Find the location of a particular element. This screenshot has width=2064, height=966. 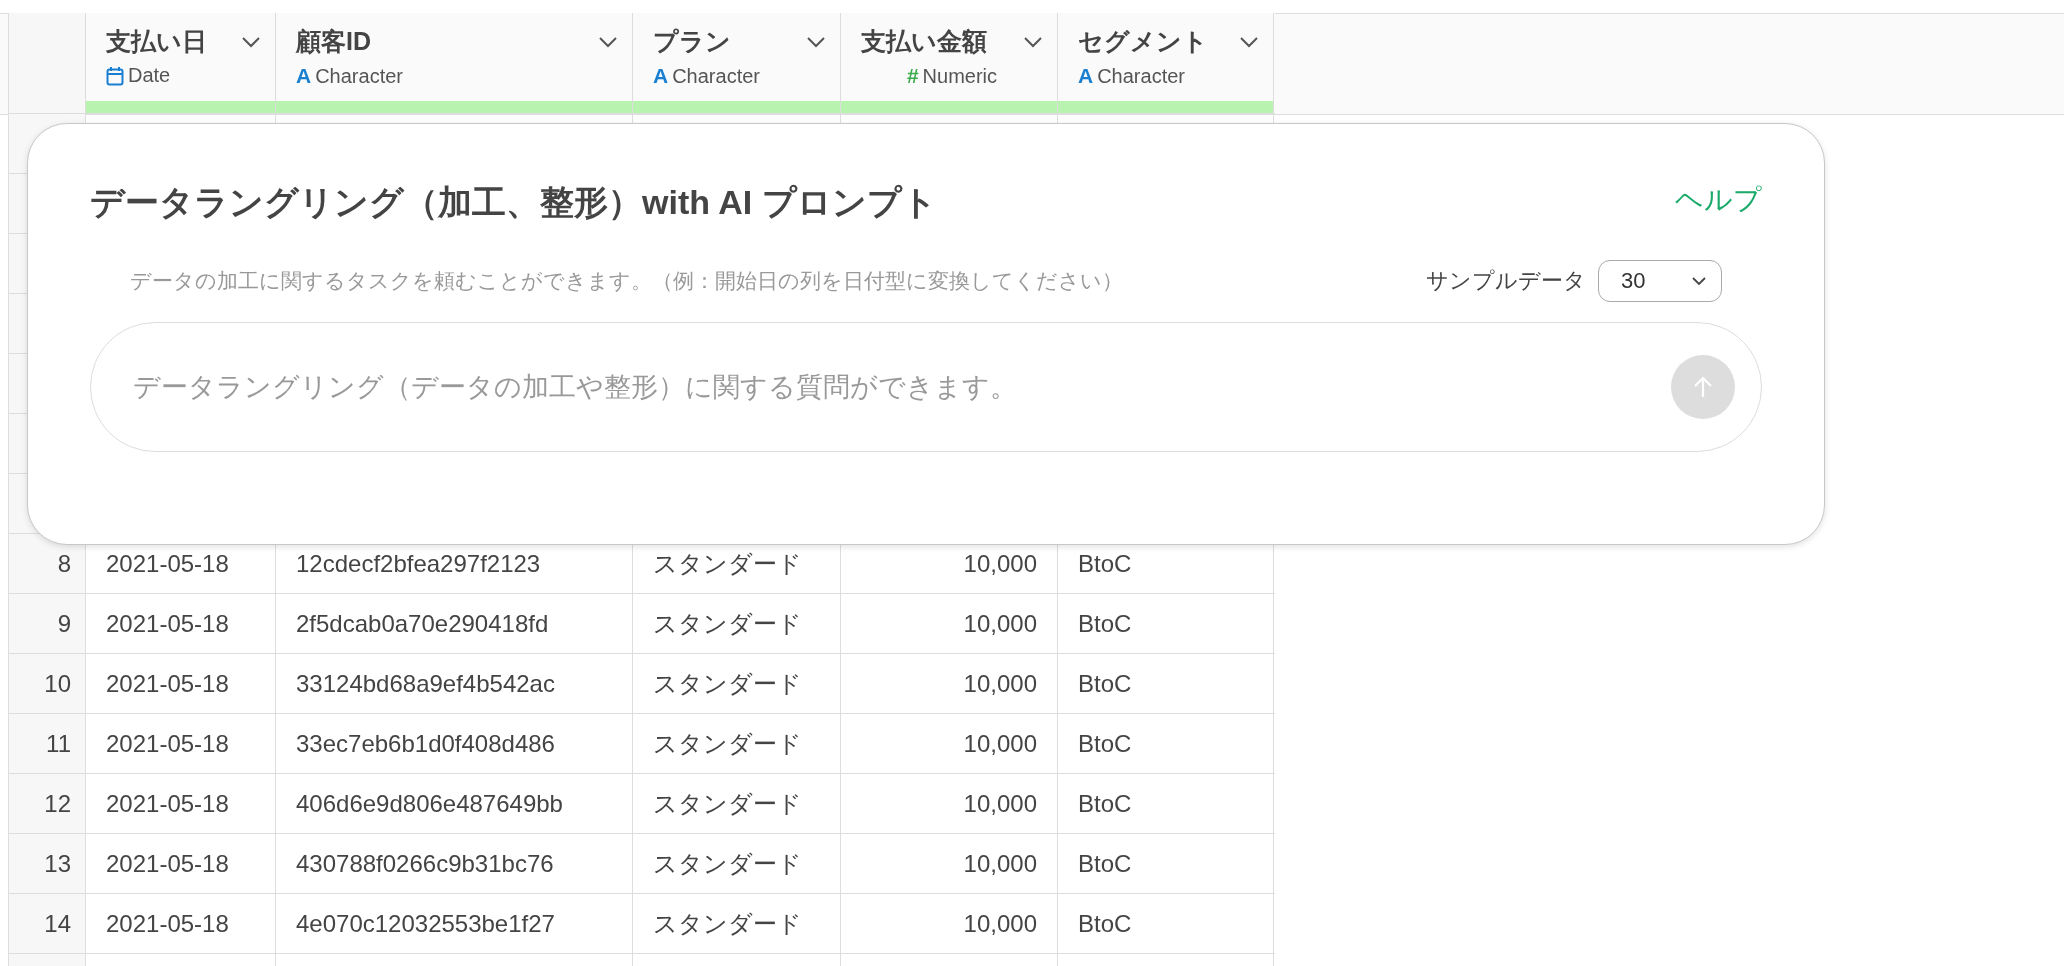

table-cell: 406d6e9d806e487649bb is located at coordinates (454, 803).